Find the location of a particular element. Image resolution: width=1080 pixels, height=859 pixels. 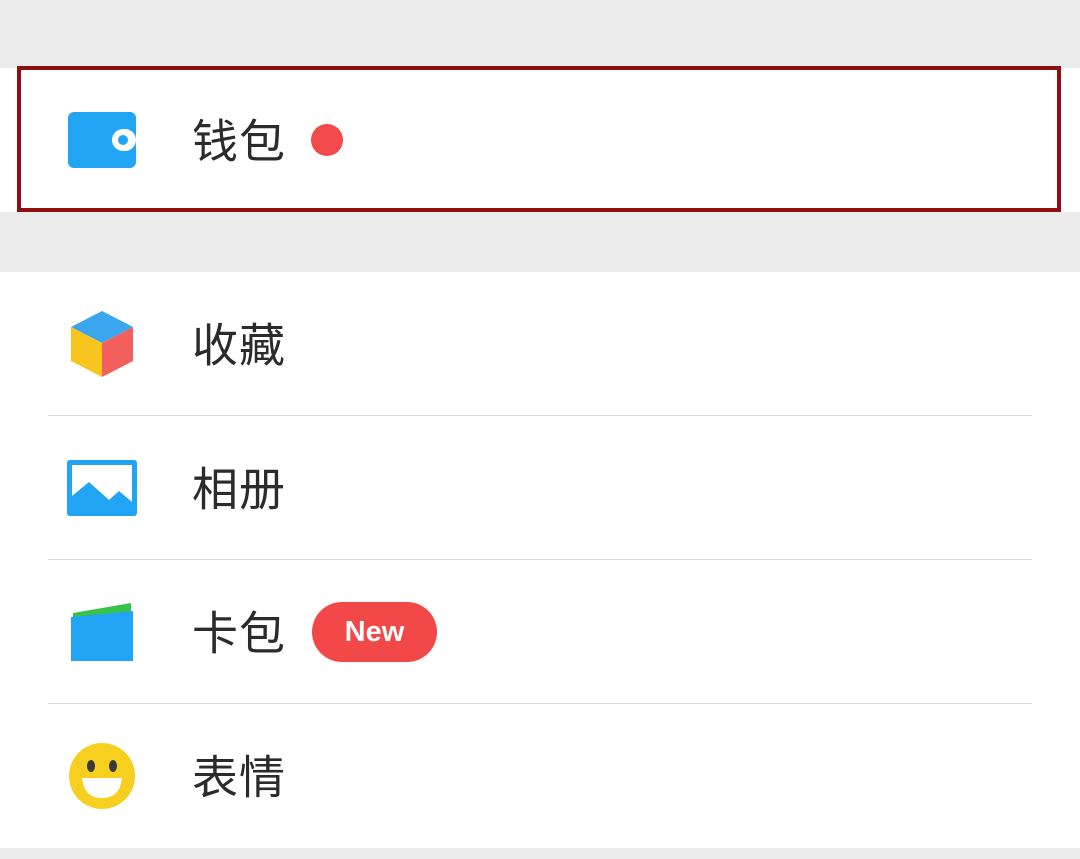

card-wallet-icon is located at coordinates (102, 632).